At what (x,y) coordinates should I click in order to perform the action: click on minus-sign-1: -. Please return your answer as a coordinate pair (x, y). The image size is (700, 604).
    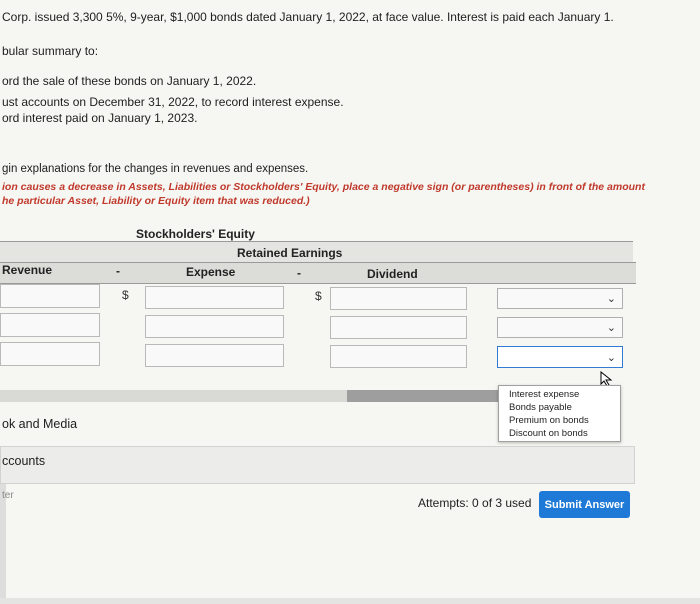
    Looking at the image, I should click on (118, 271).